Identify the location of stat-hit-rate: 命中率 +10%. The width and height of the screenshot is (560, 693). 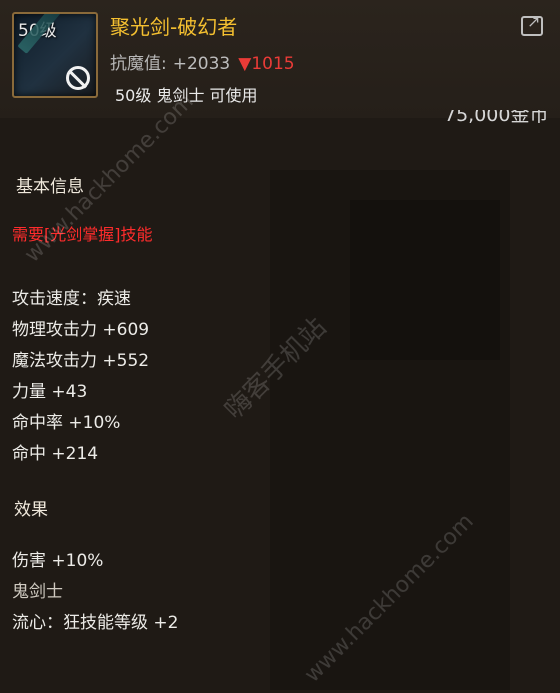
(66, 423).